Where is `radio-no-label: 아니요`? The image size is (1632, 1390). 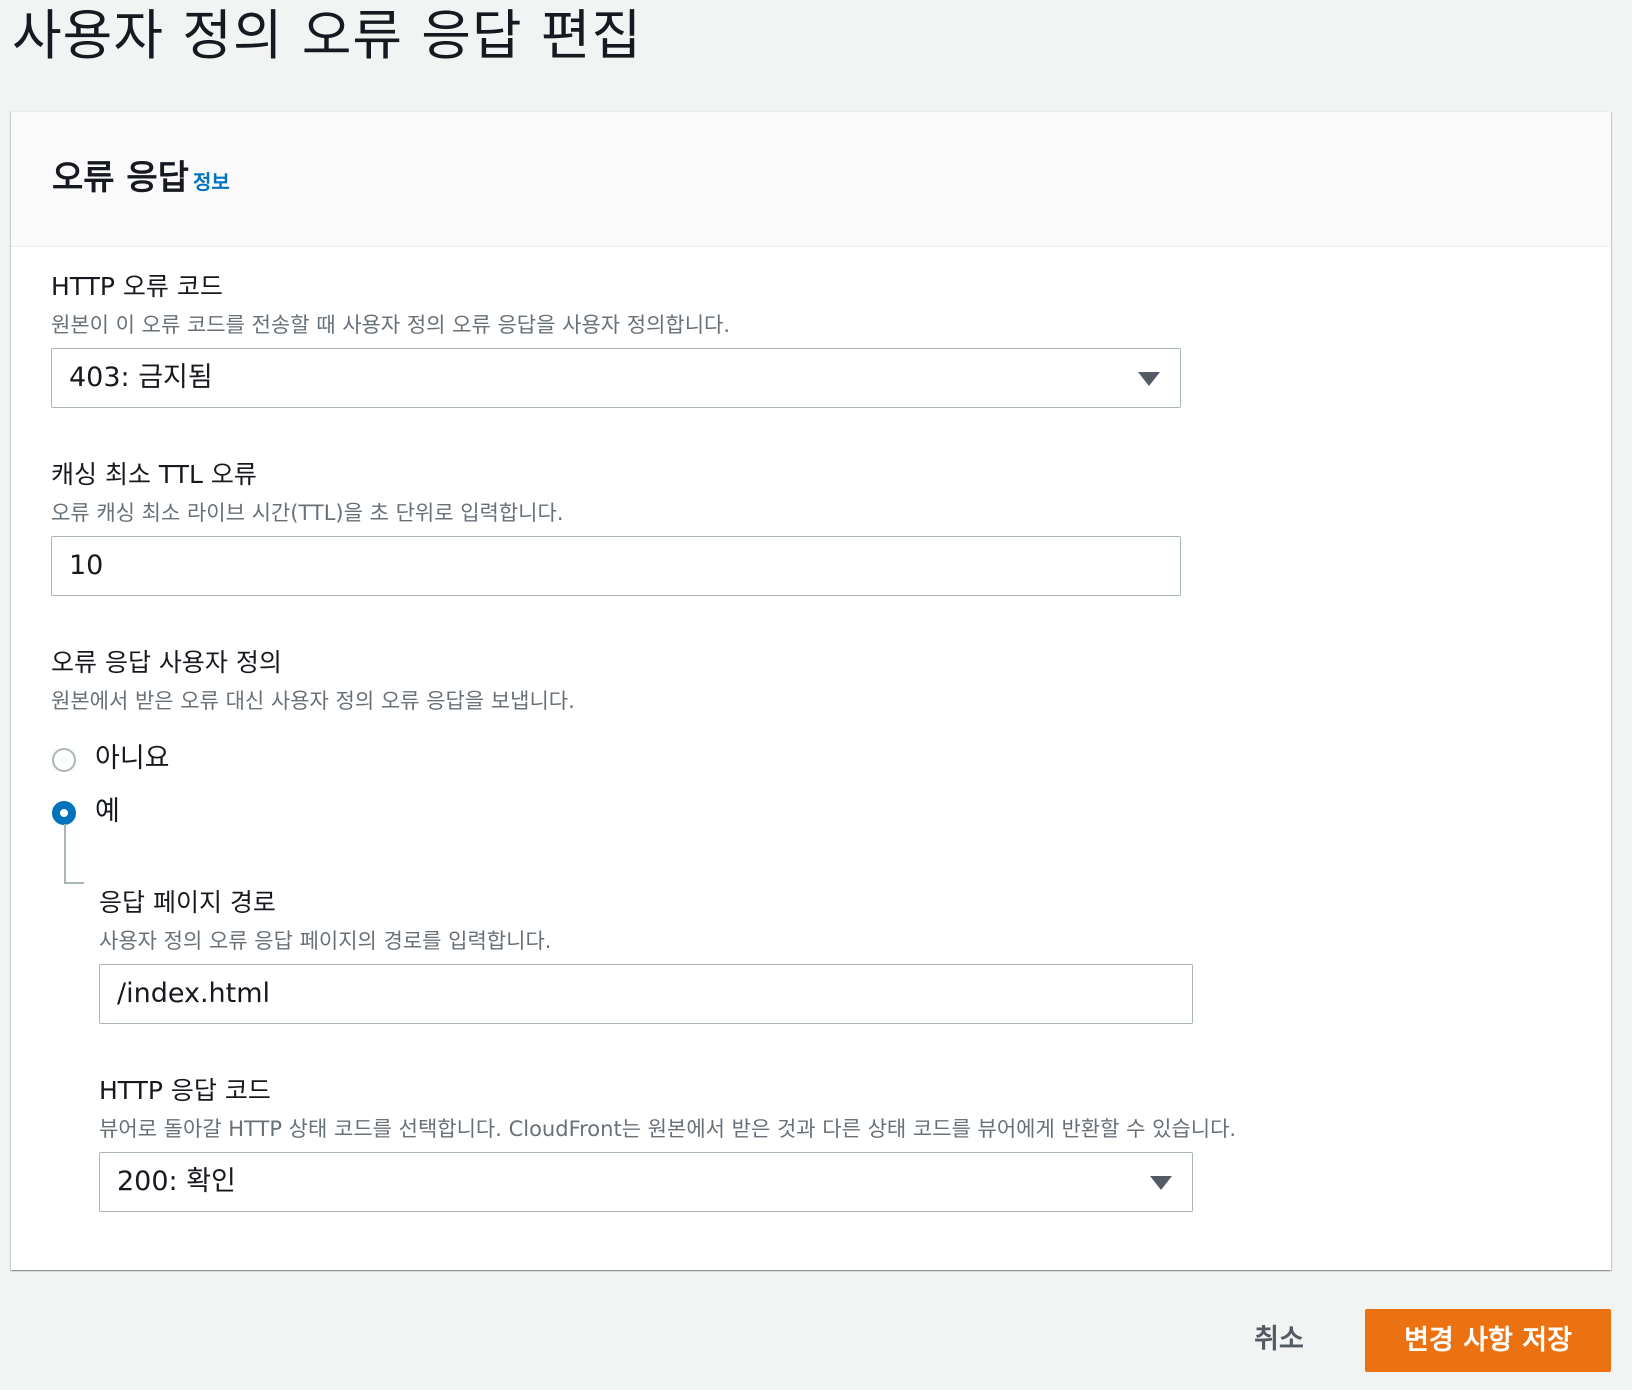
radio-no-label: 아니요 is located at coordinates (132, 759).